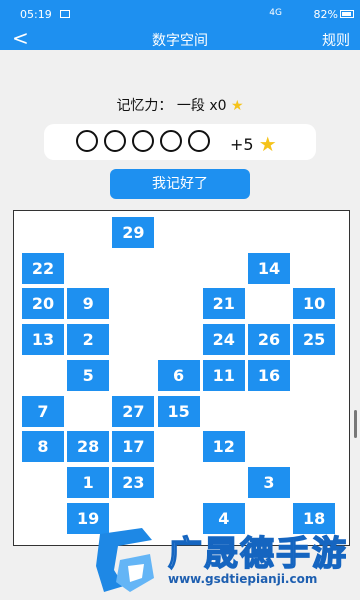 This screenshot has width=360, height=600. Describe the element at coordinates (43, 411) in the screenshot. I see `number-tile: 7` at that location.